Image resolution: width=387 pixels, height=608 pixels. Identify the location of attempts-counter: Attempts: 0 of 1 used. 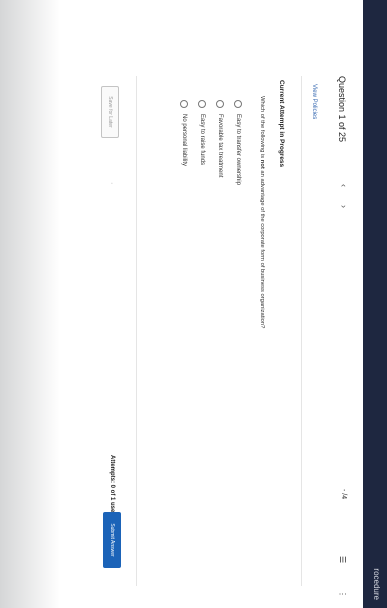
(112, 486).